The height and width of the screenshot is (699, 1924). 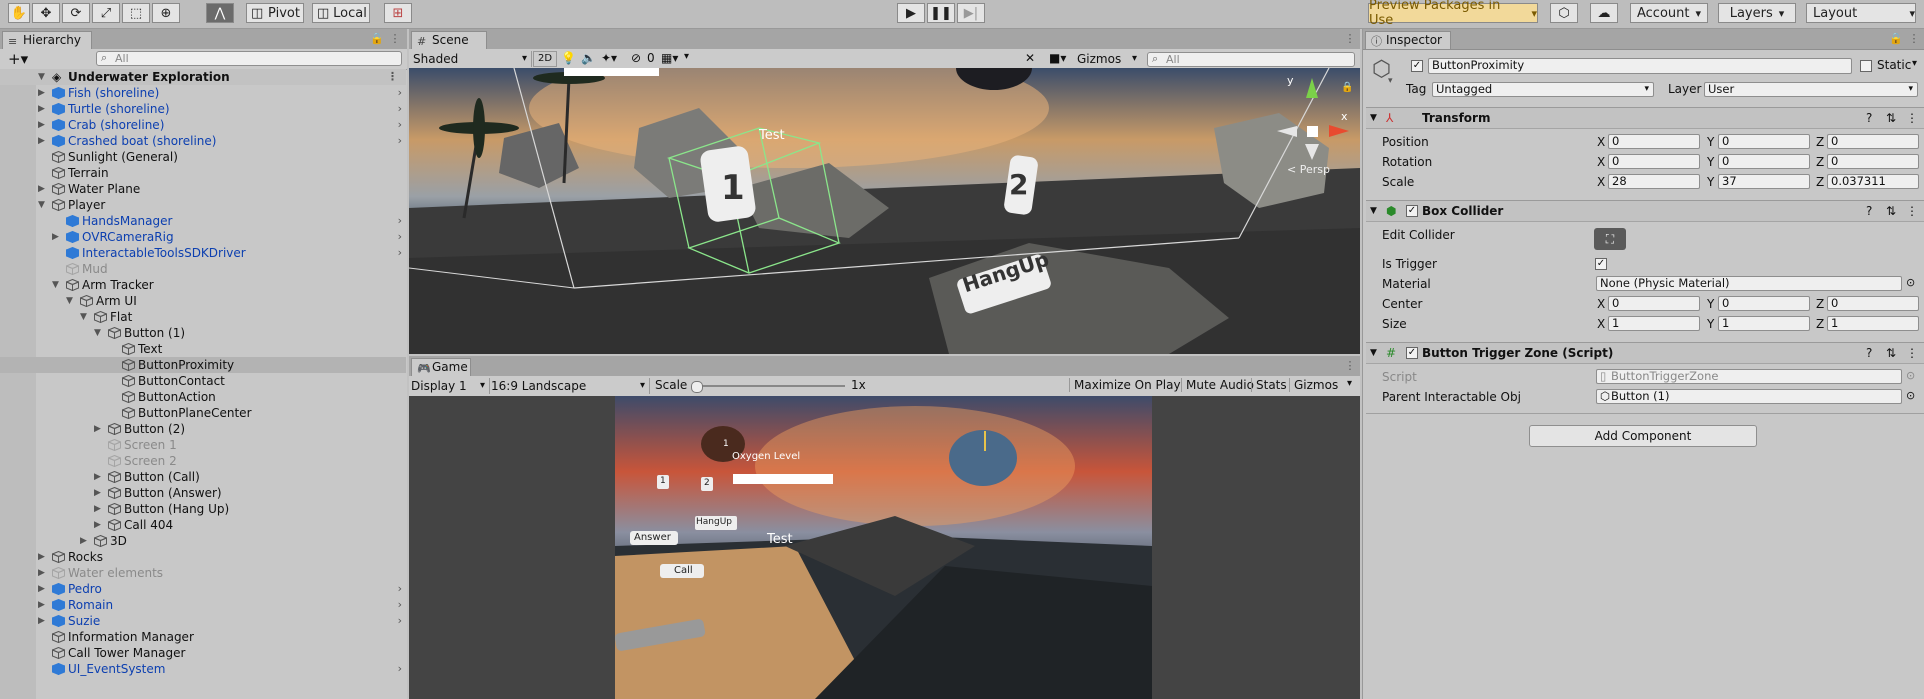 I want to click on scale-z-field: 0.037311, so click(x=1873, y=181).